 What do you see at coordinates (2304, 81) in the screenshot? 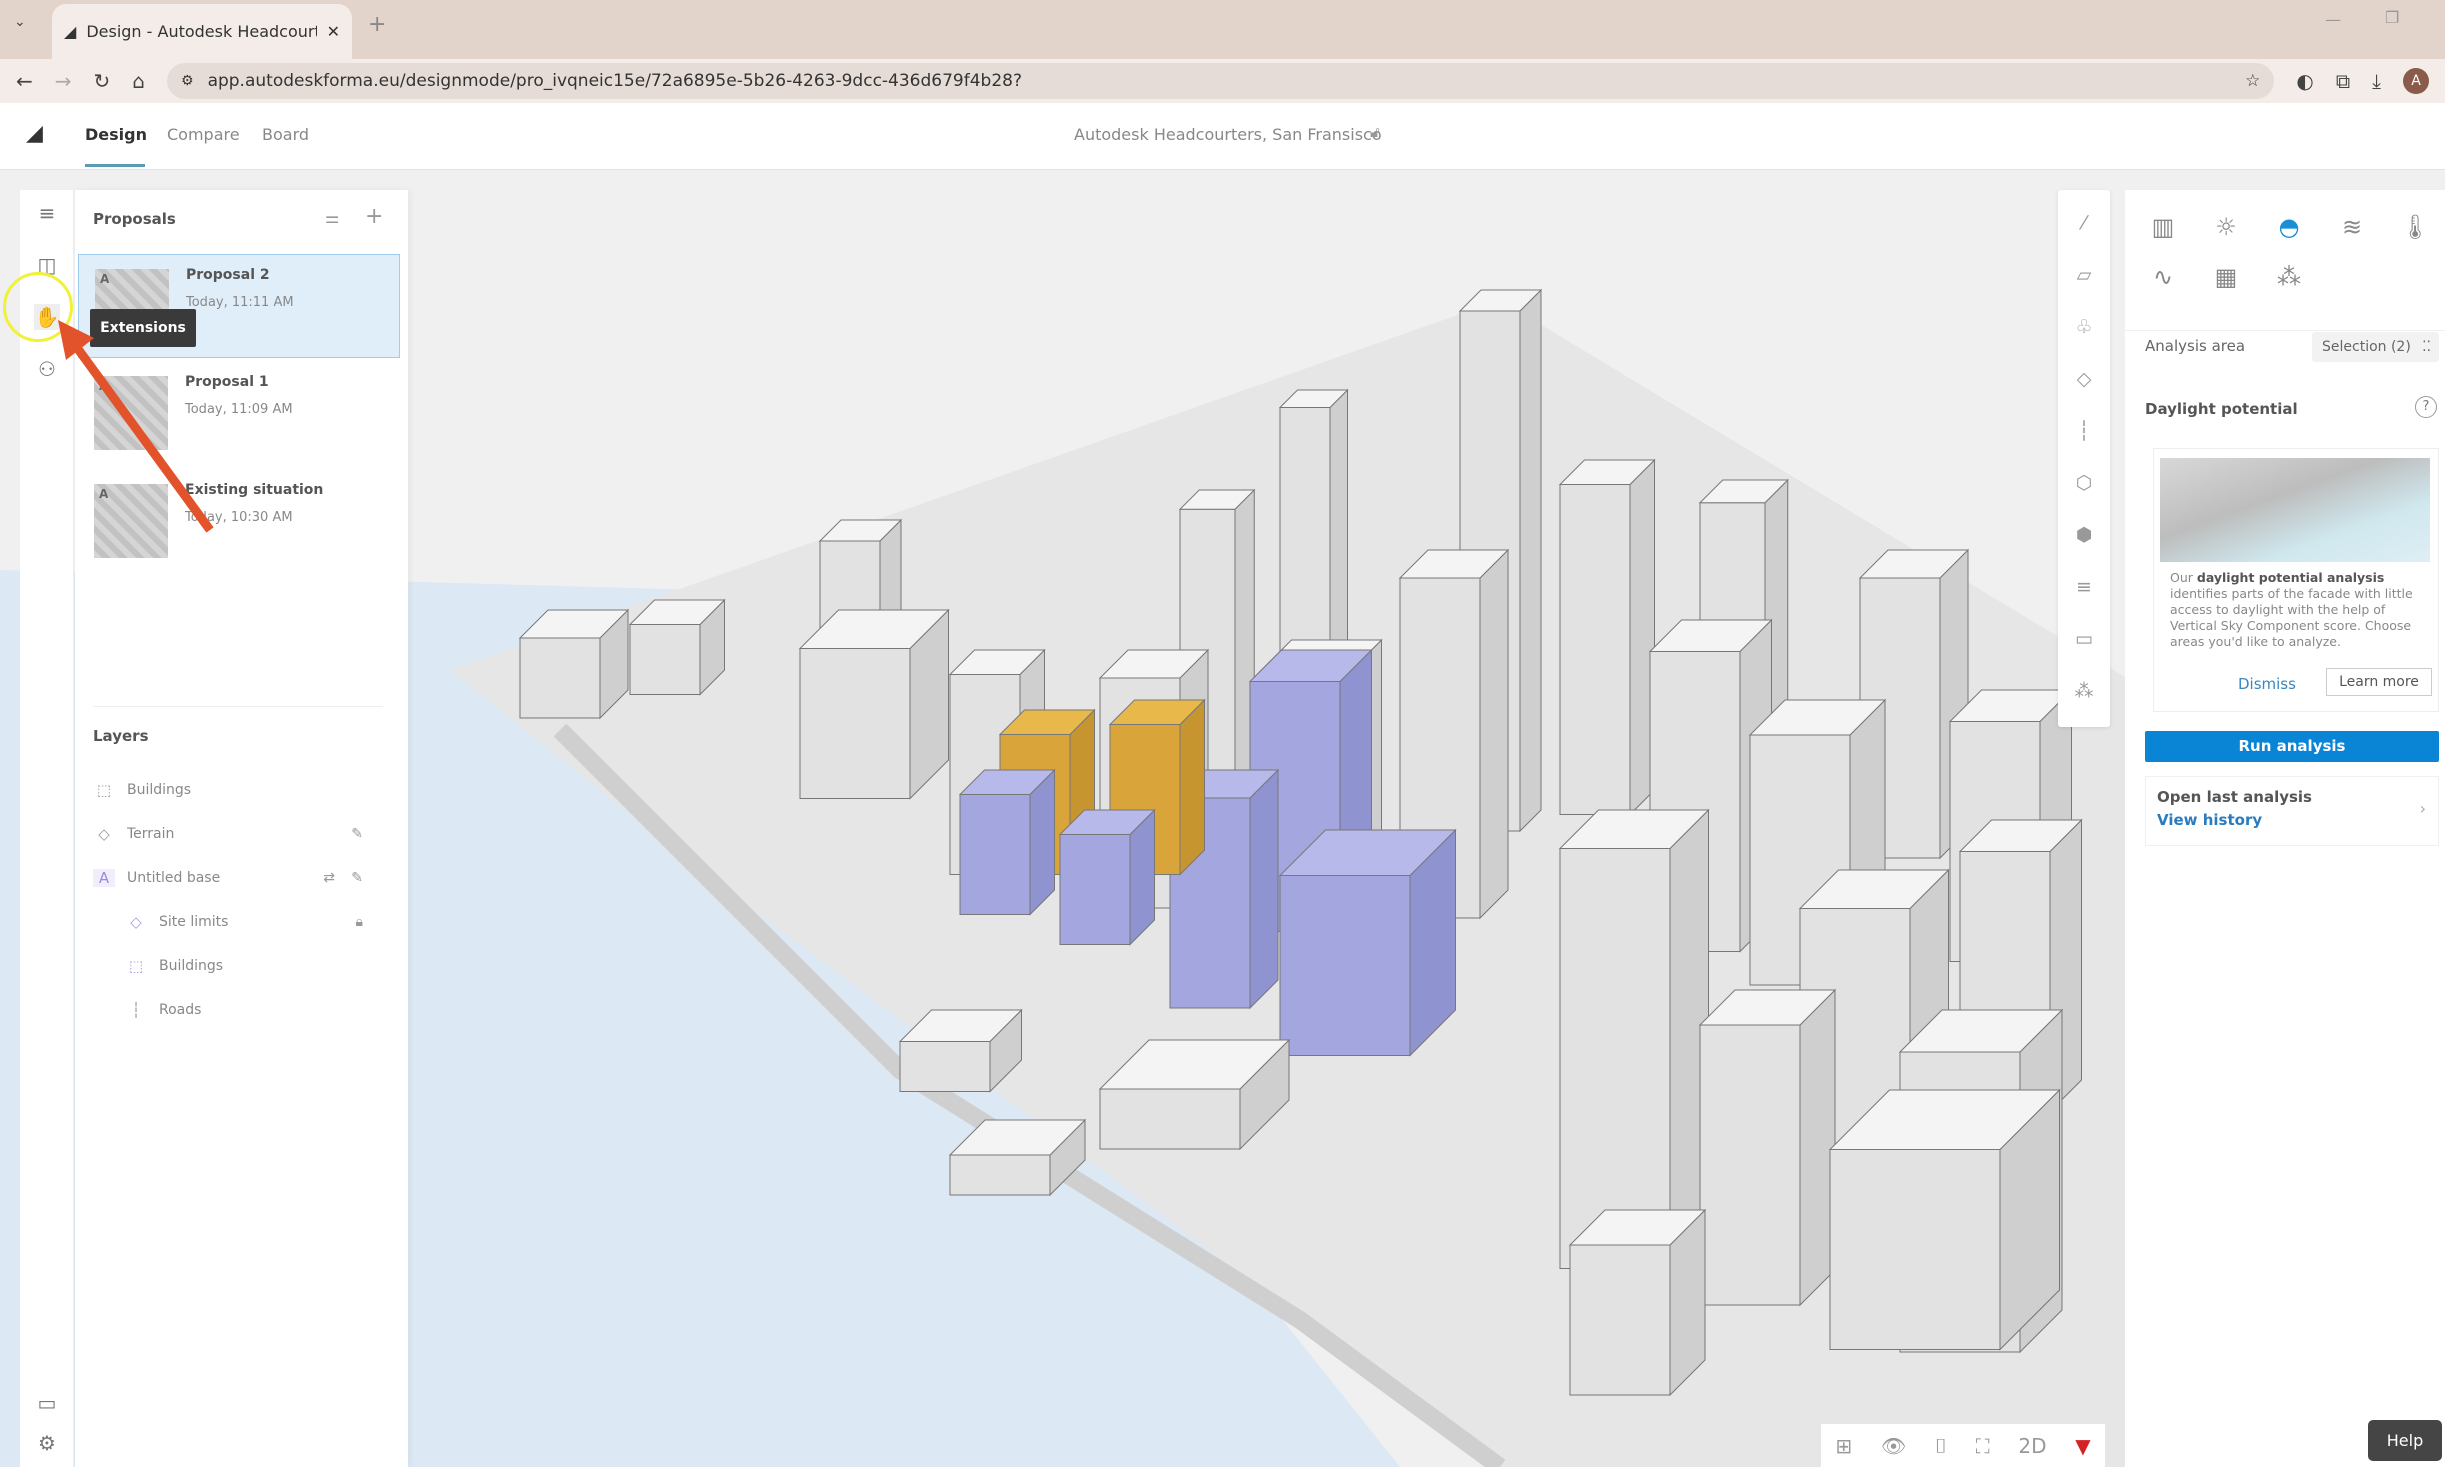
I see `extension-icon: ◐` at bounding box center [2304, 81].